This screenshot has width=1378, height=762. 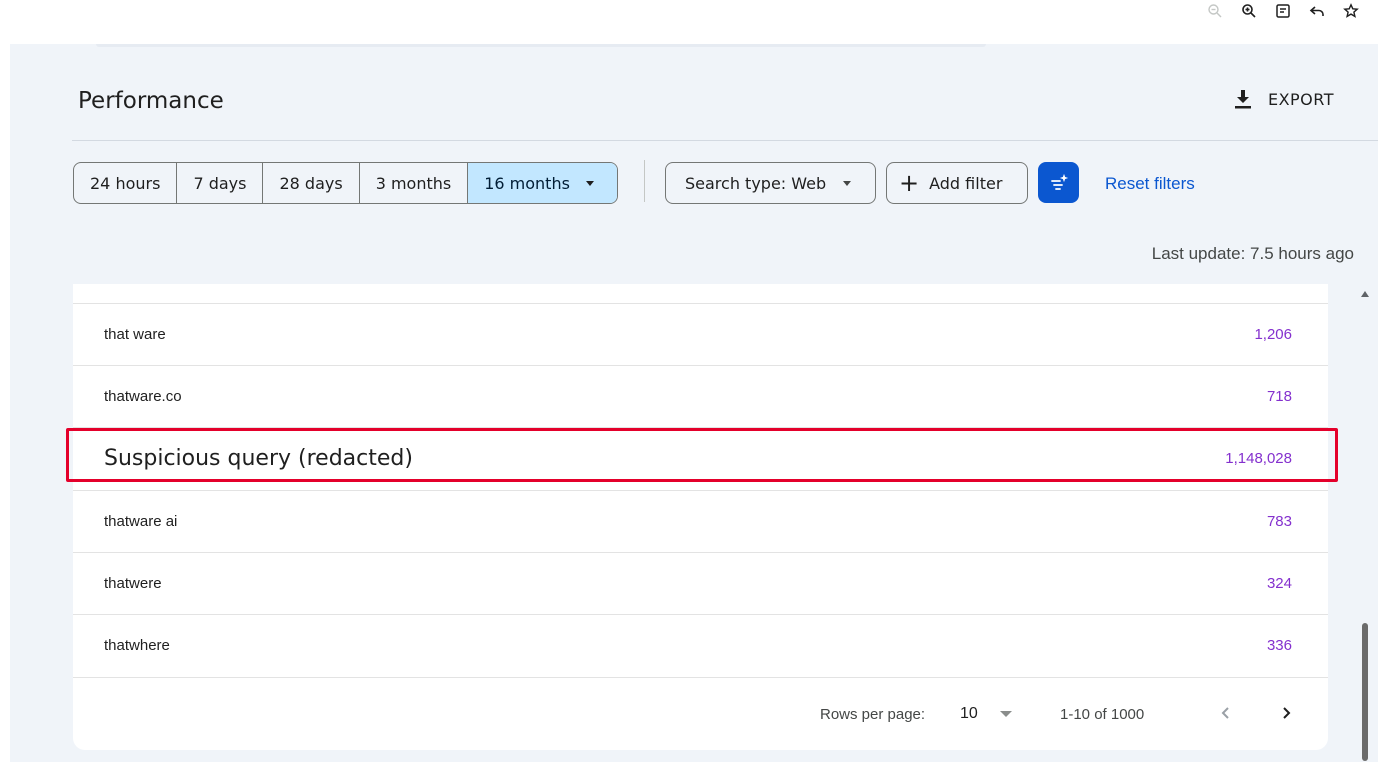 I want to click on date-range-28-days: 28 days, so click(x=311, y=183).